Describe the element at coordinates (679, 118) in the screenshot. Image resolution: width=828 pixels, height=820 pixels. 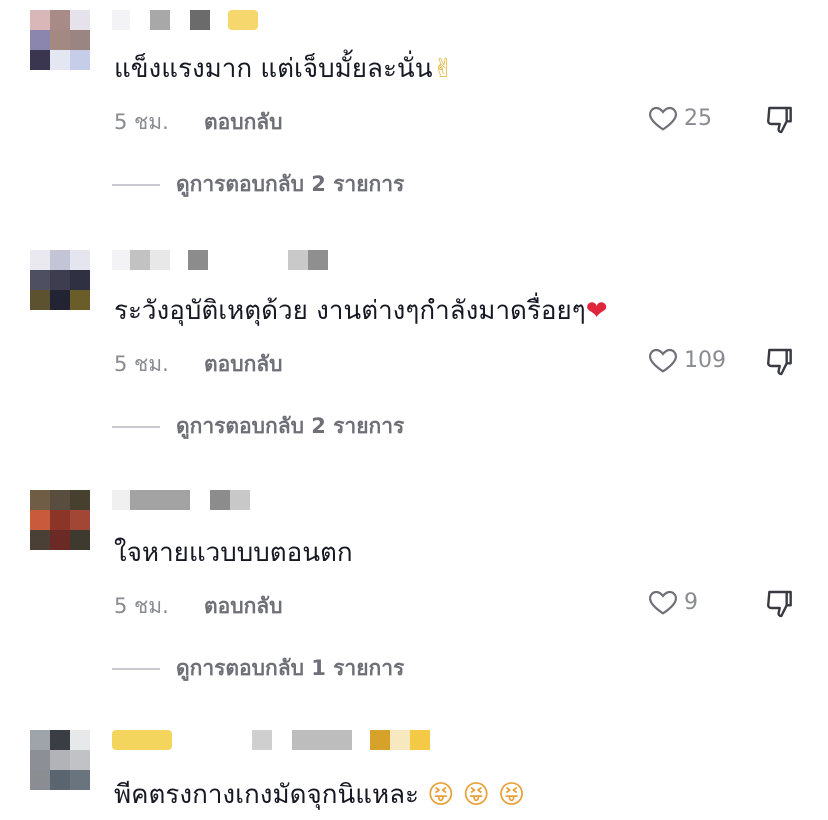
I see `like-button: 25` at that location.